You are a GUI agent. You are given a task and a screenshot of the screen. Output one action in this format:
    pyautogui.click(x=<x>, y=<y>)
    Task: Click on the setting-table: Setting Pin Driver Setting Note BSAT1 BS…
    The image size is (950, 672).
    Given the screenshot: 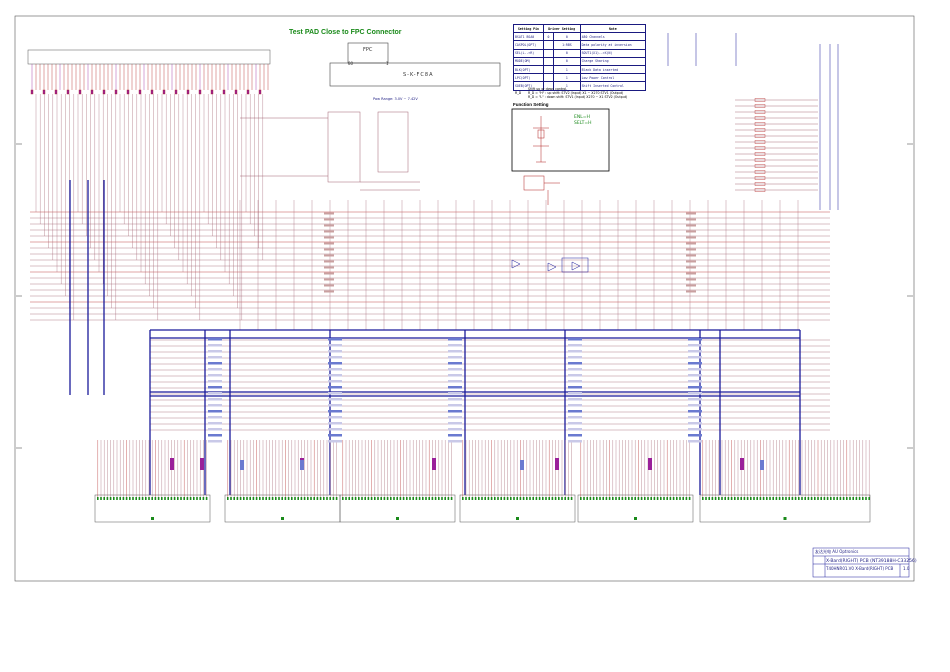 What is the action you would take?
    pyautogui.click(x=580, y=57)
    